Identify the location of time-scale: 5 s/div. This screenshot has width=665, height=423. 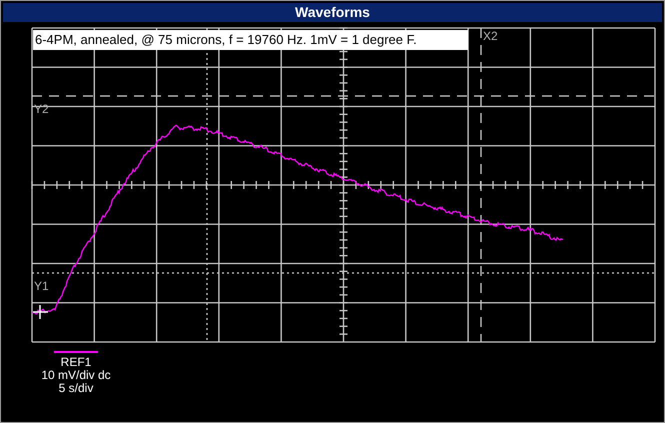
(76, 388).